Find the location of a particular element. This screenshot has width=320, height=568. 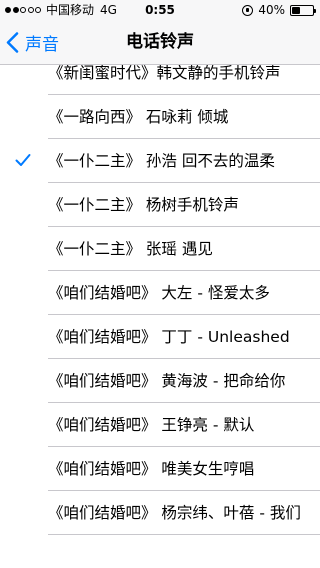

navigation-bar: 声音 电话铃声 is located at coordinates (160, 42).